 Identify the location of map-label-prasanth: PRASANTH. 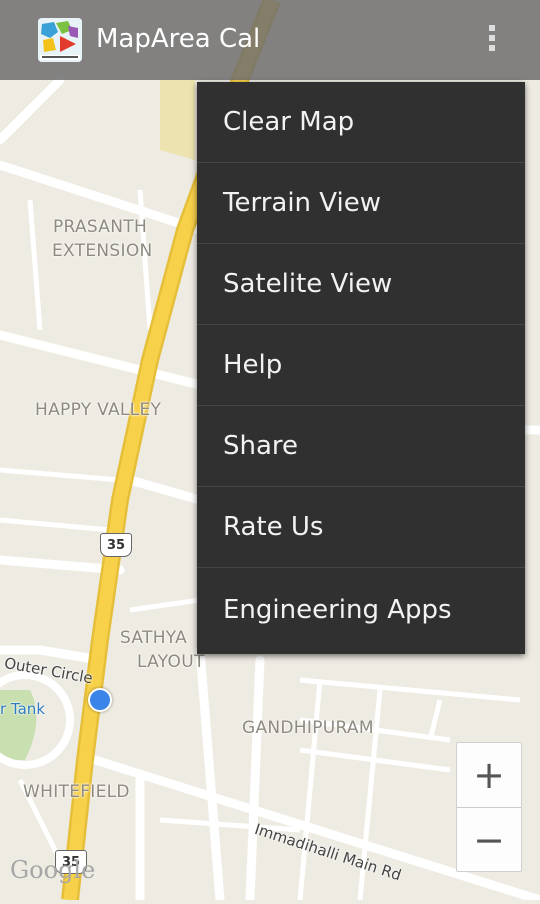
(100, 227).